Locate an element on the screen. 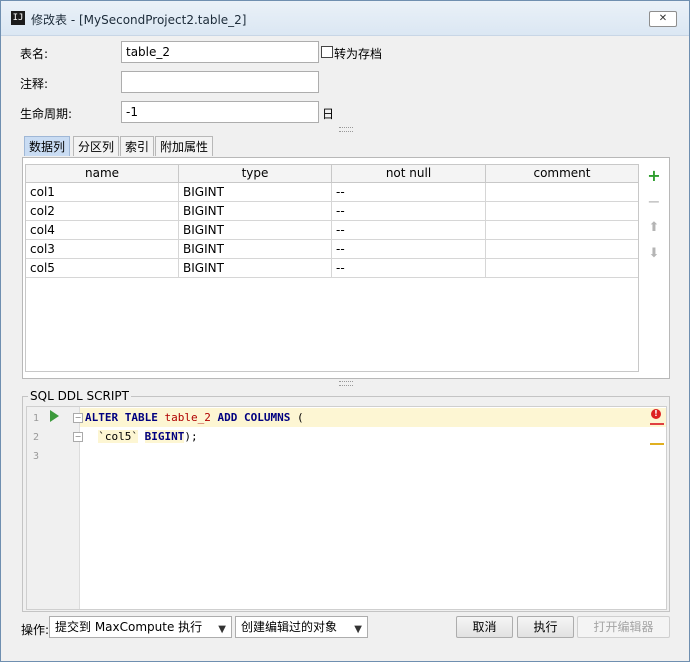  add-column-icon: + is located at coordinates (654, 176).